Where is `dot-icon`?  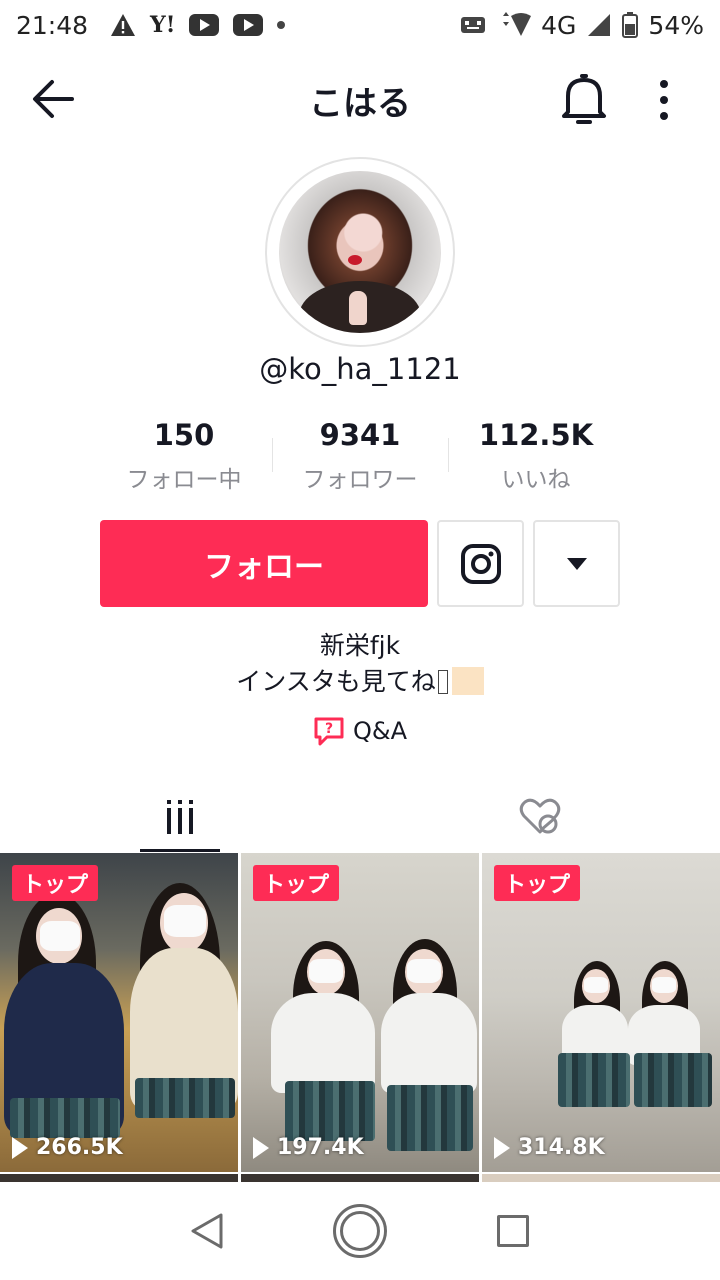 dot-icon is located at coordinates (281, 25).